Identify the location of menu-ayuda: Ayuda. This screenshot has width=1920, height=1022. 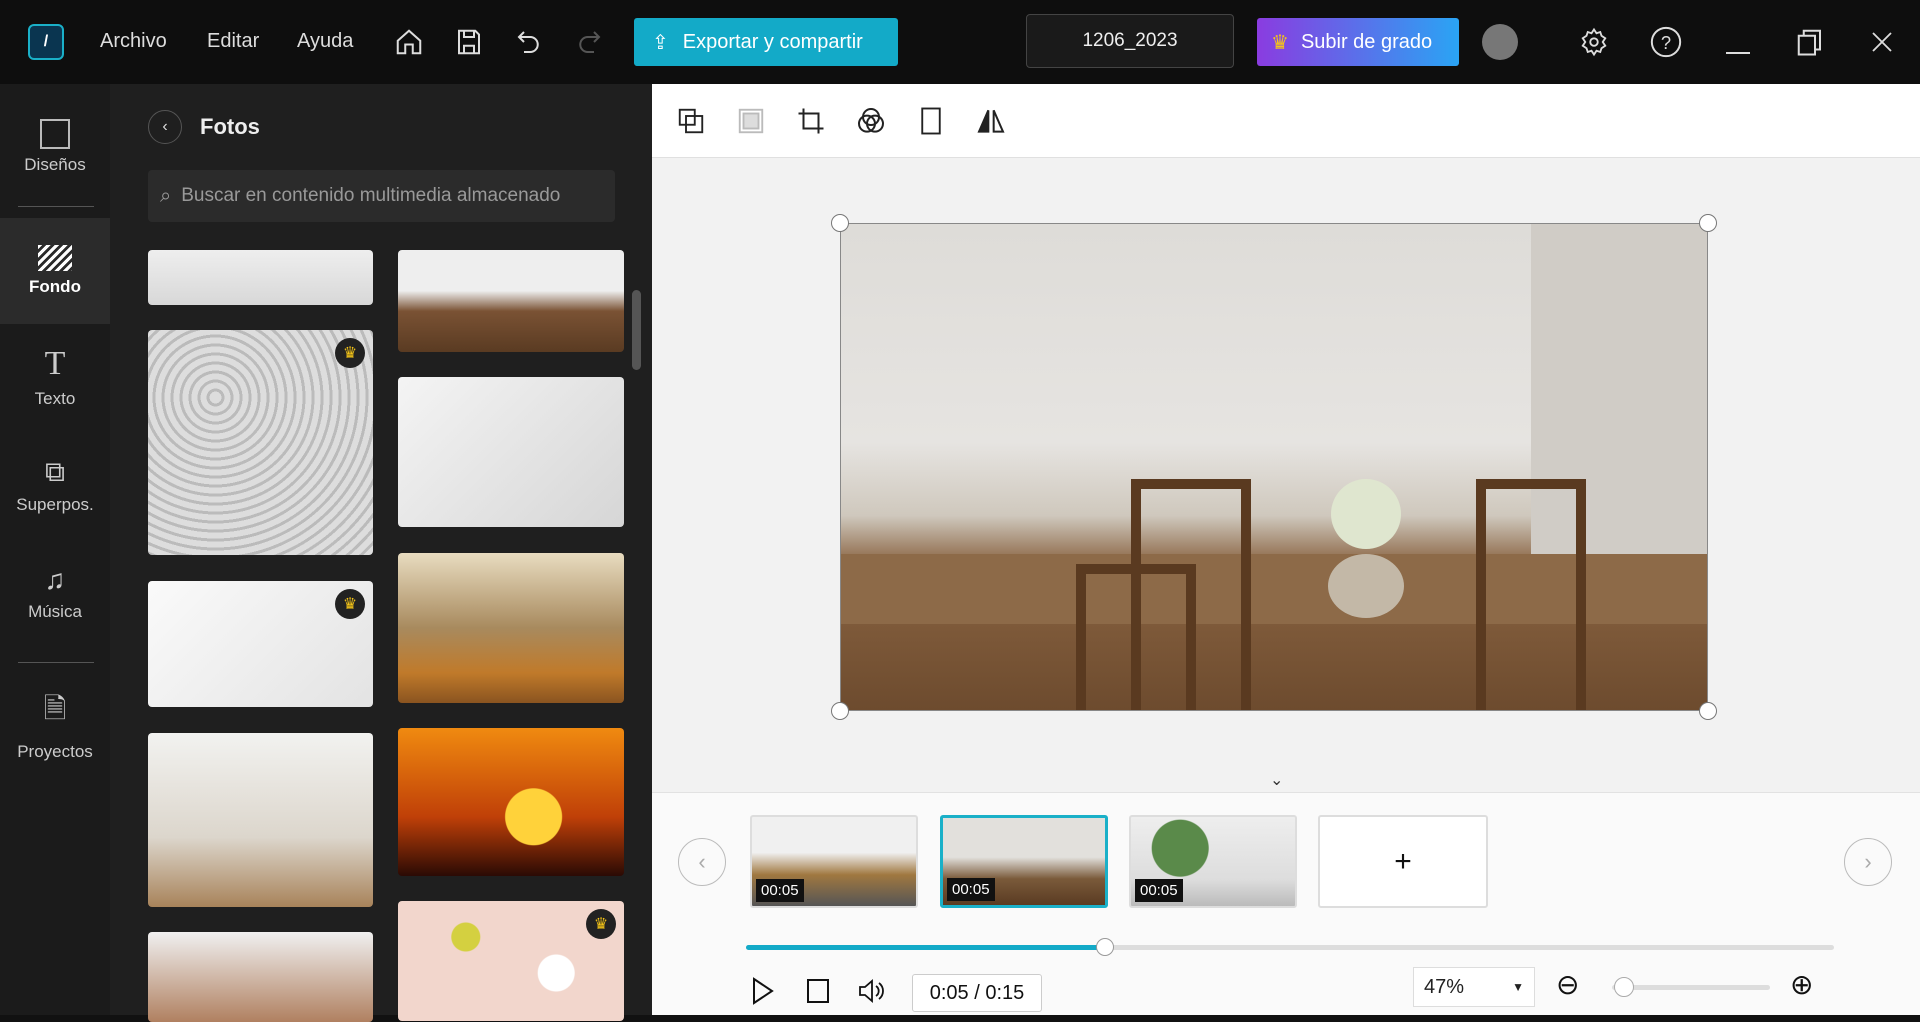
(325, 41).